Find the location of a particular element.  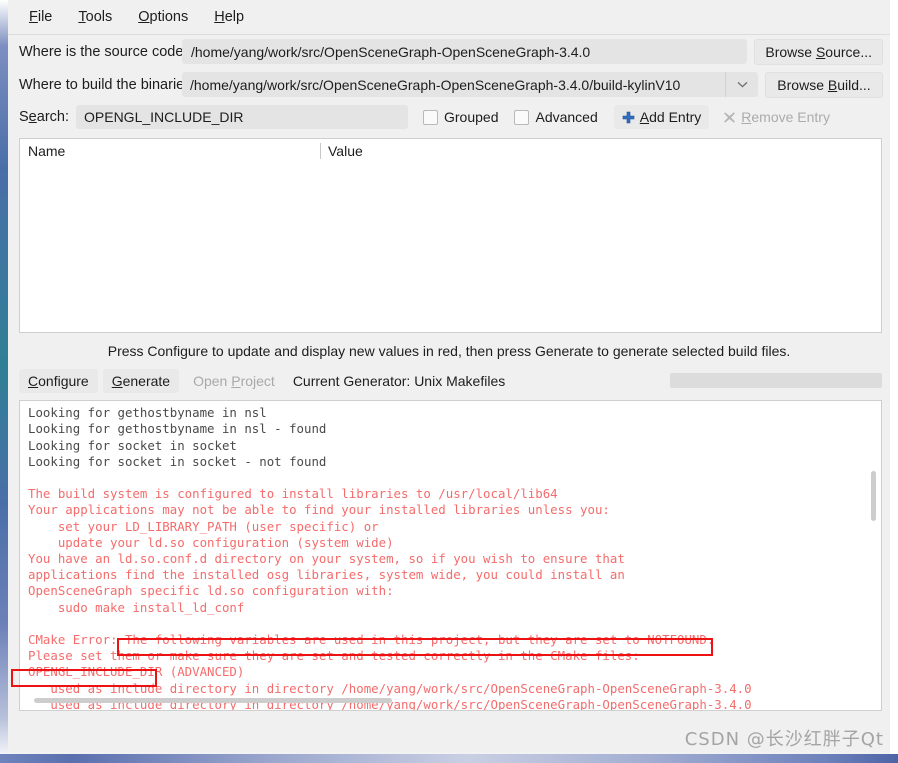

console-line: sudo make install_ld_conf is located at coordinates (136, 607).